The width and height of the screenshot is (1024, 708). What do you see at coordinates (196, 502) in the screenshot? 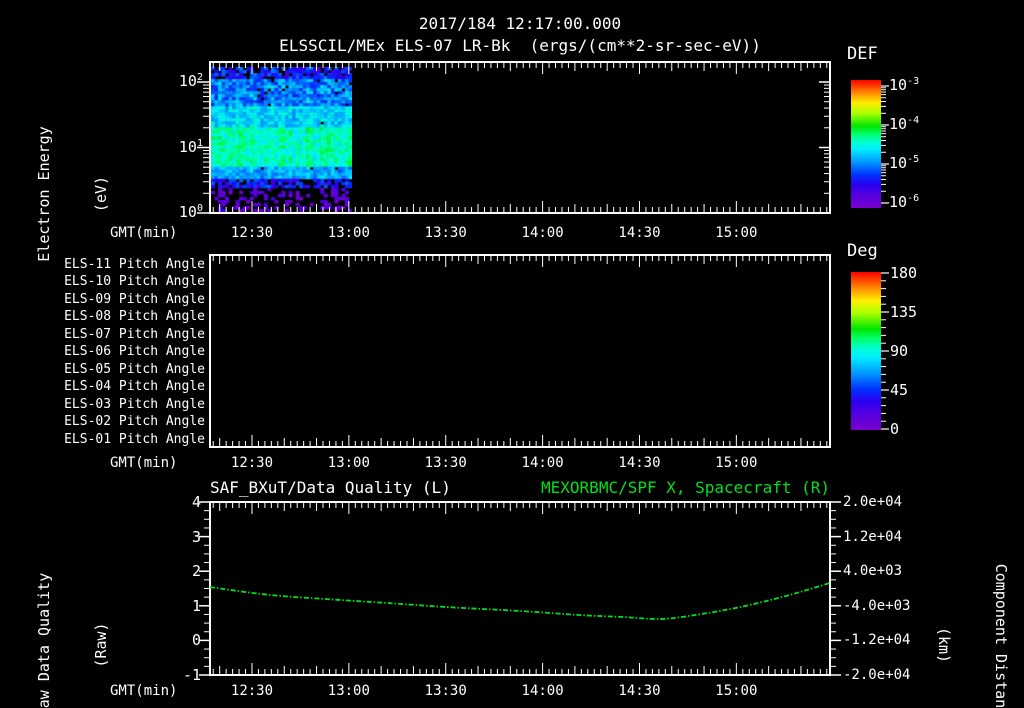
I see `quality-tick-label: 4` at bounding box center [196, 502].